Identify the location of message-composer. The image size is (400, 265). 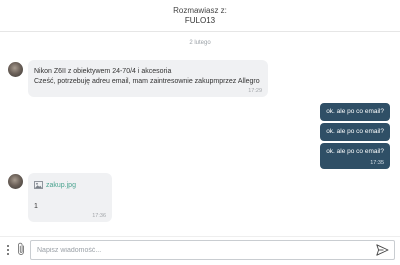
(200, 250).